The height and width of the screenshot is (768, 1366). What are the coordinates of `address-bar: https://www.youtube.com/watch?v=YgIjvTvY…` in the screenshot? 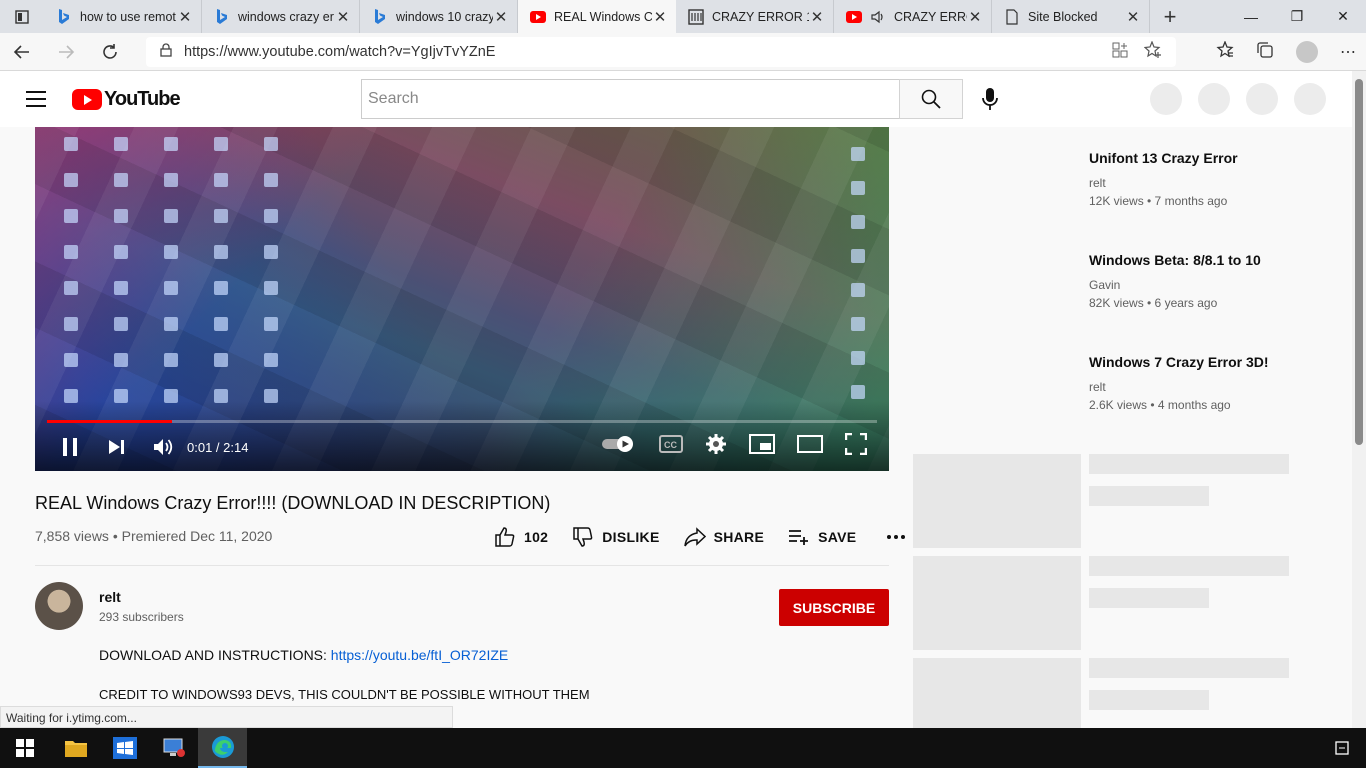 It's located at (661, 52).